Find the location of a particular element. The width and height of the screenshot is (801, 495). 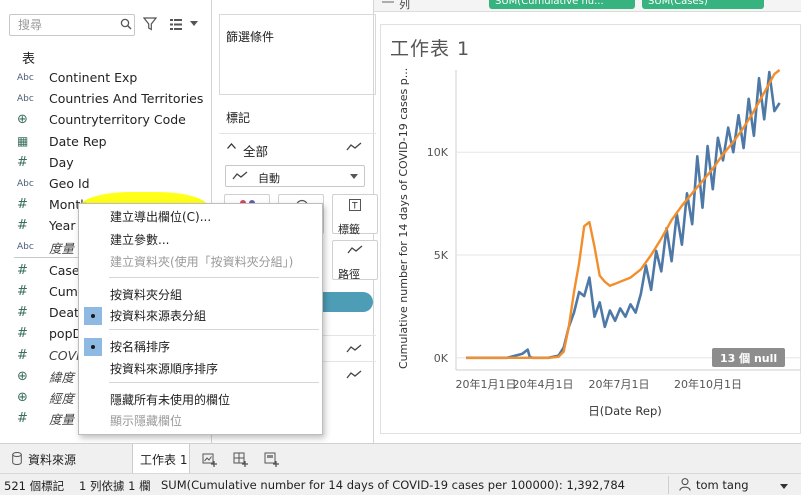

field-name: Case is located at coordinates (64, 270).